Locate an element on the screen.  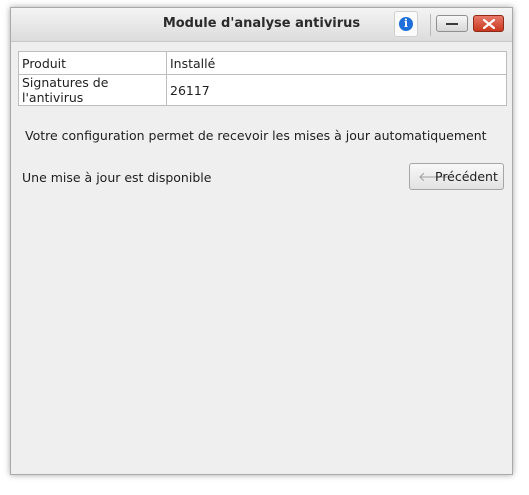
table-row: Produit Installé is located at coordinates (262, 63).